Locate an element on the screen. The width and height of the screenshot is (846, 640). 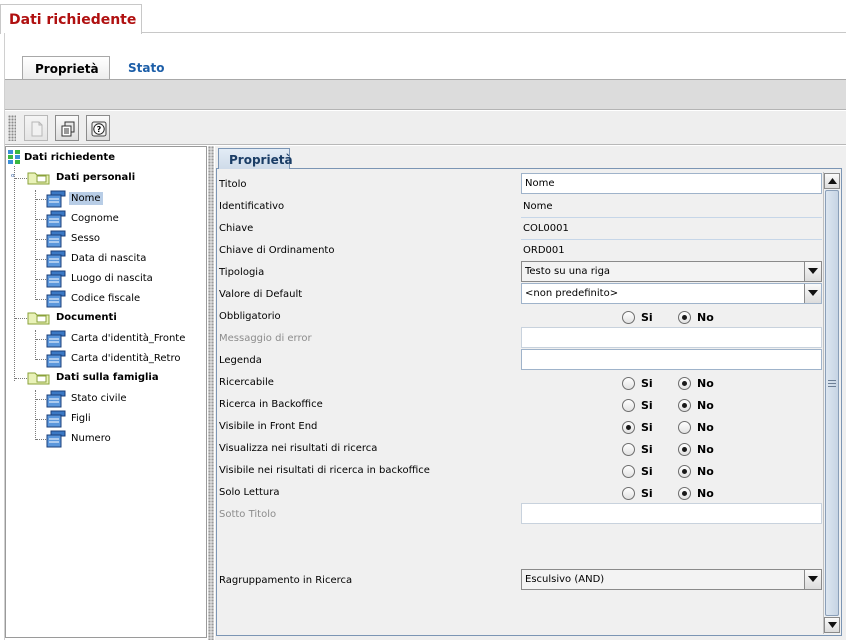
tipologia-dropdown-button is located at coordinates (812, 271).